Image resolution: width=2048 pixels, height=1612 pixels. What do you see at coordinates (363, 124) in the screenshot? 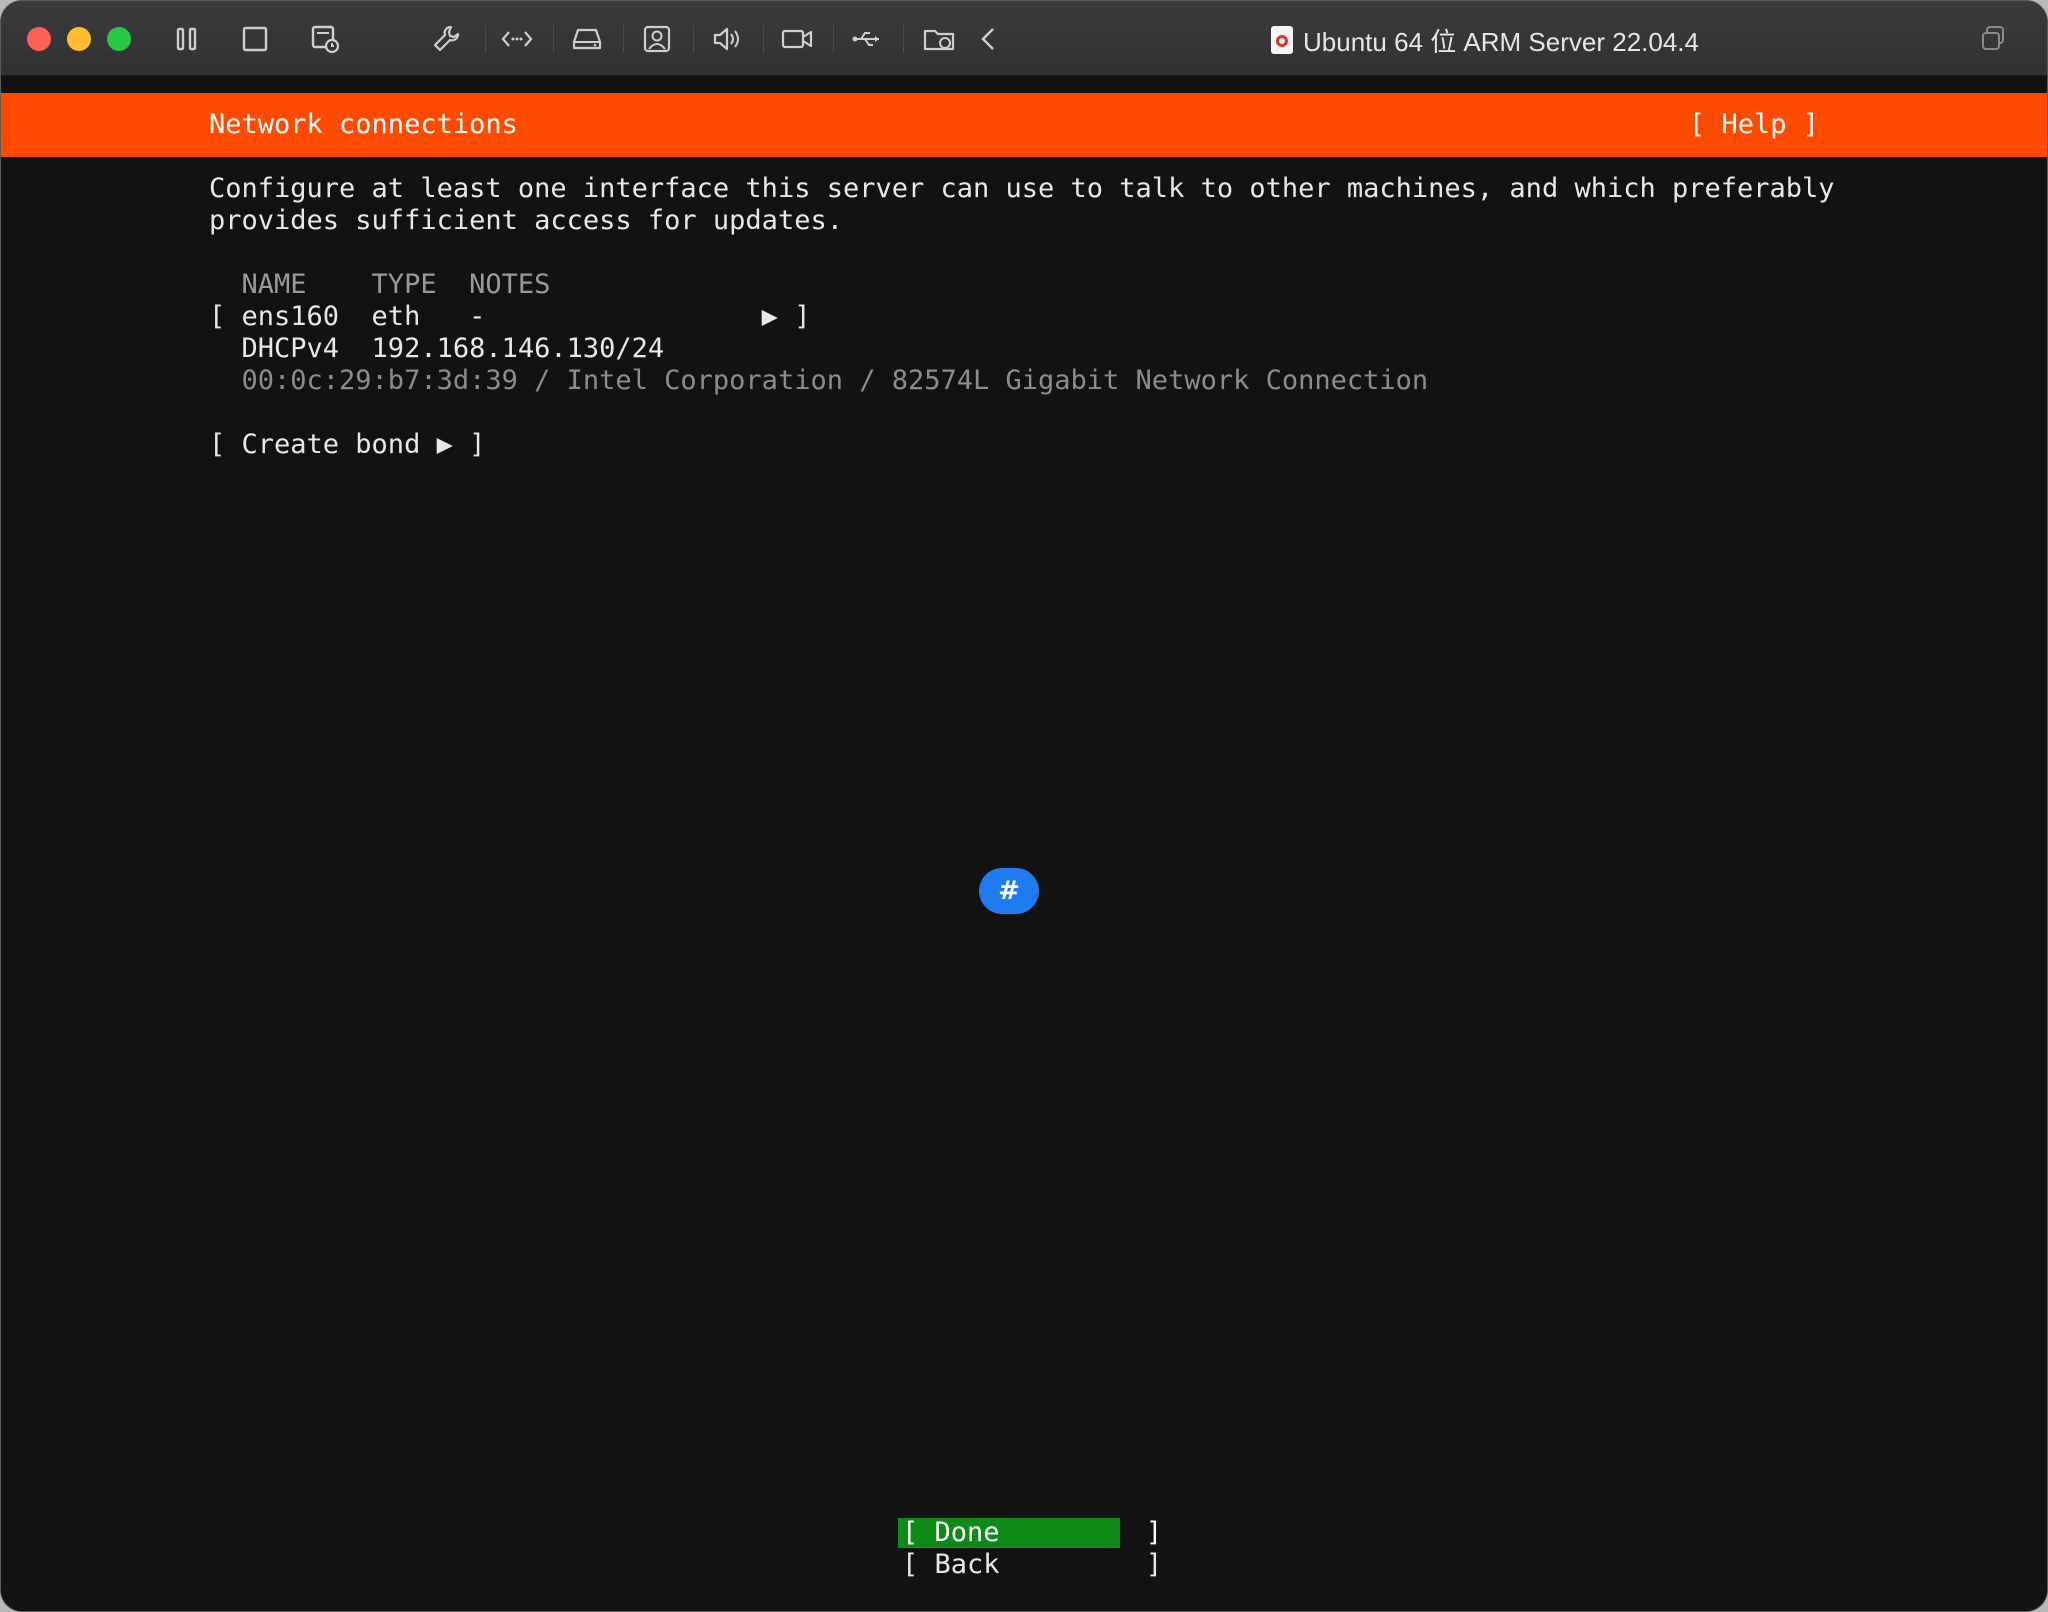
I see `page-title: Network connections` at bounding box center [363, 124].